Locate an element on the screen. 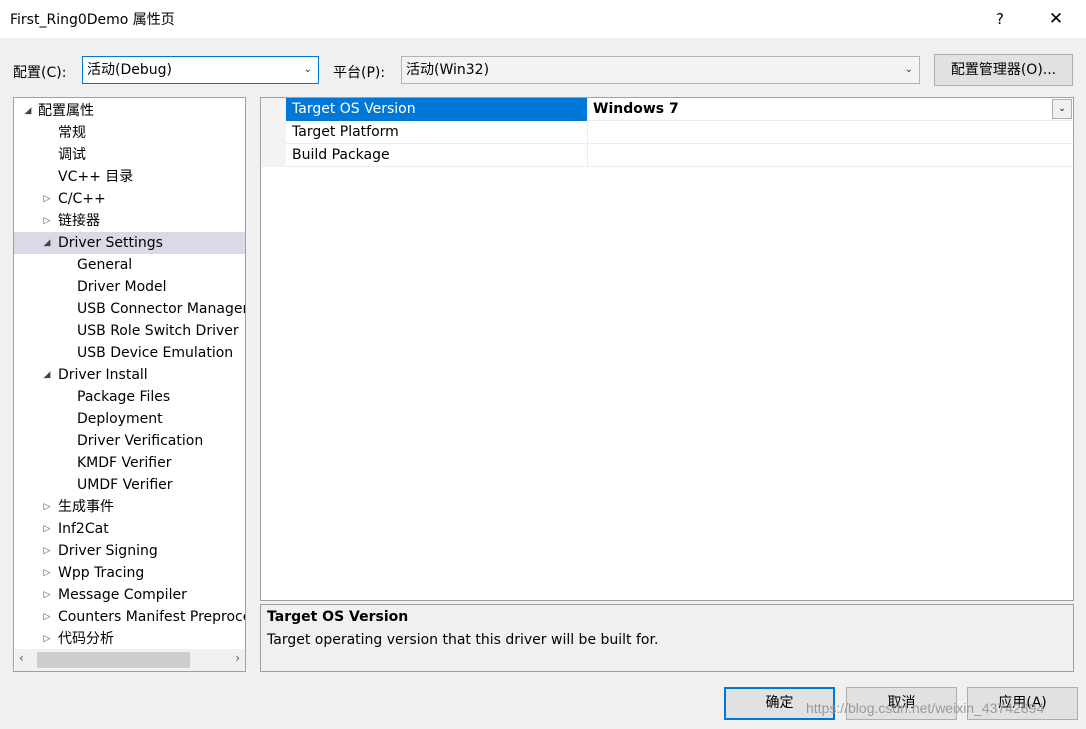 This screenshot has height=729, width=1086. tree-item-label: 生成事件 is located at coordinates (86, 507).